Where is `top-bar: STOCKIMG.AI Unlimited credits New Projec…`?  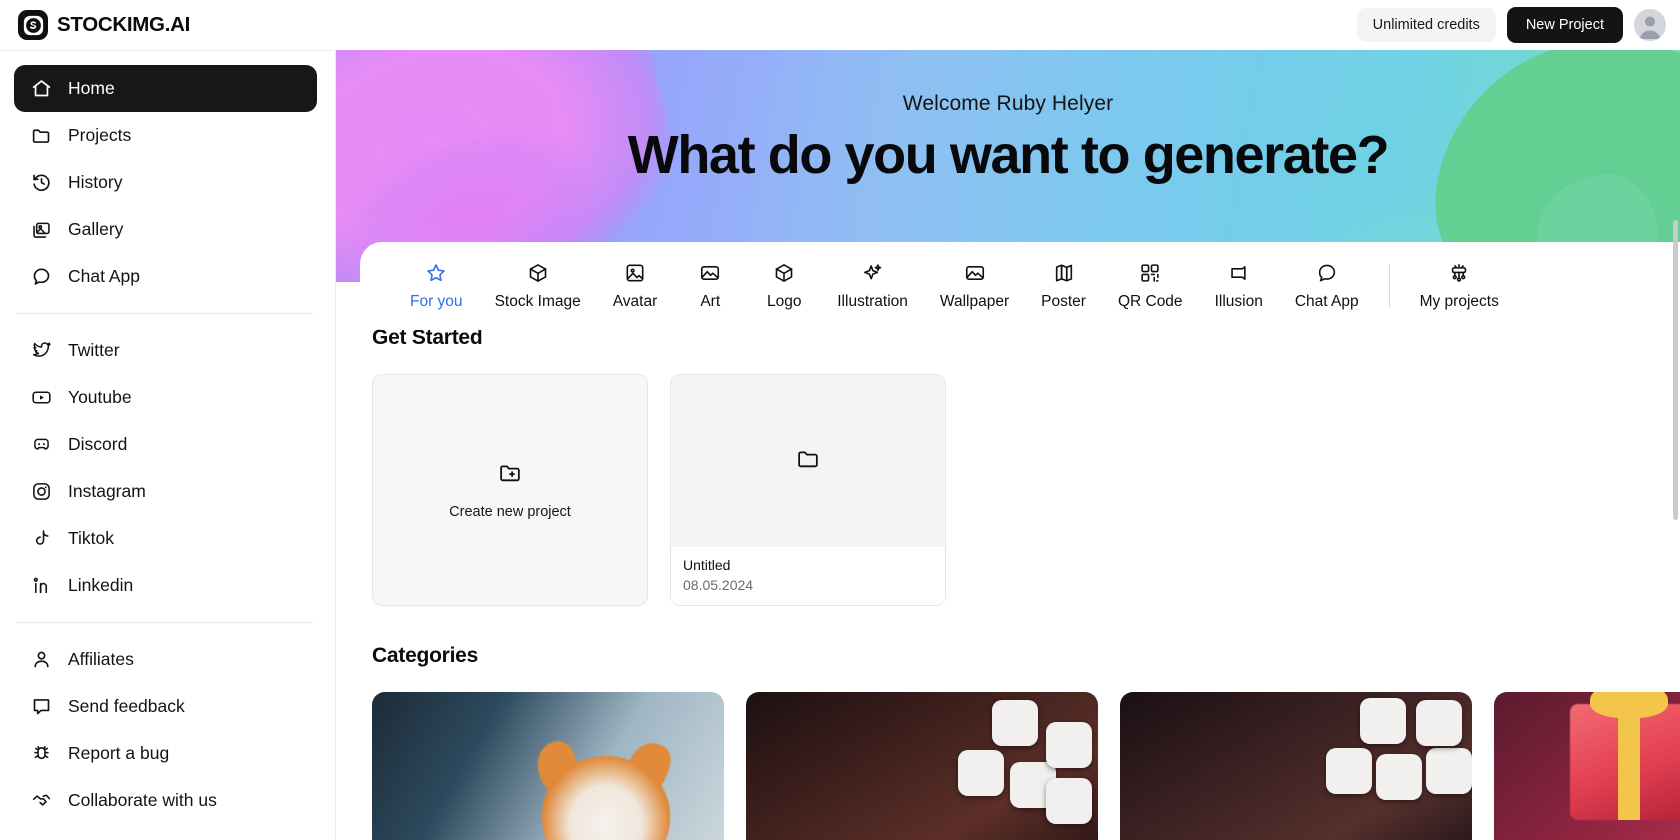 top-bar: STOCKIMG.AI Unlimited credits New Projec… is located at coordinates (840, 25).